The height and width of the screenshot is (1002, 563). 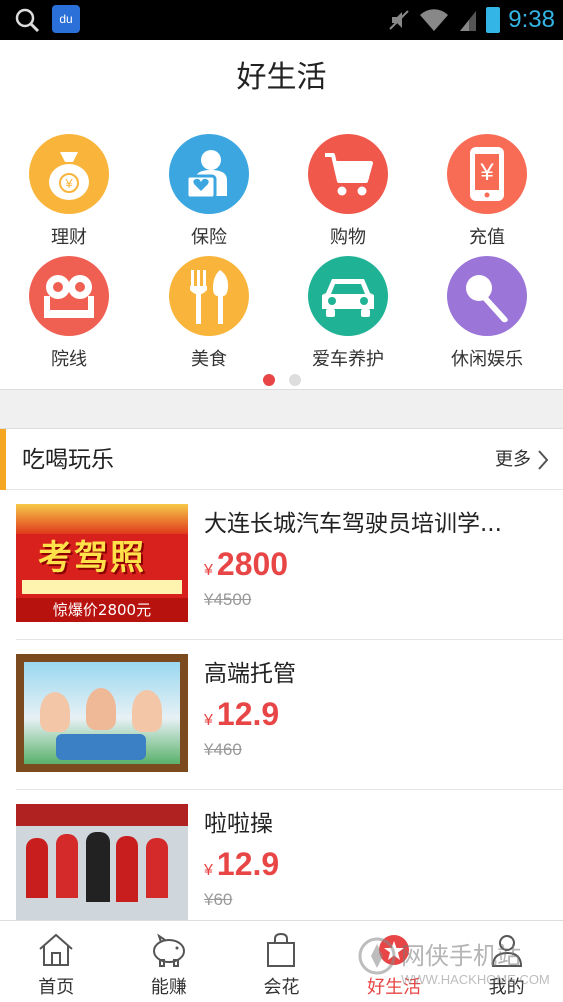 I want to click on category-label: 休闲娱乐, so click(x=487, y=359).